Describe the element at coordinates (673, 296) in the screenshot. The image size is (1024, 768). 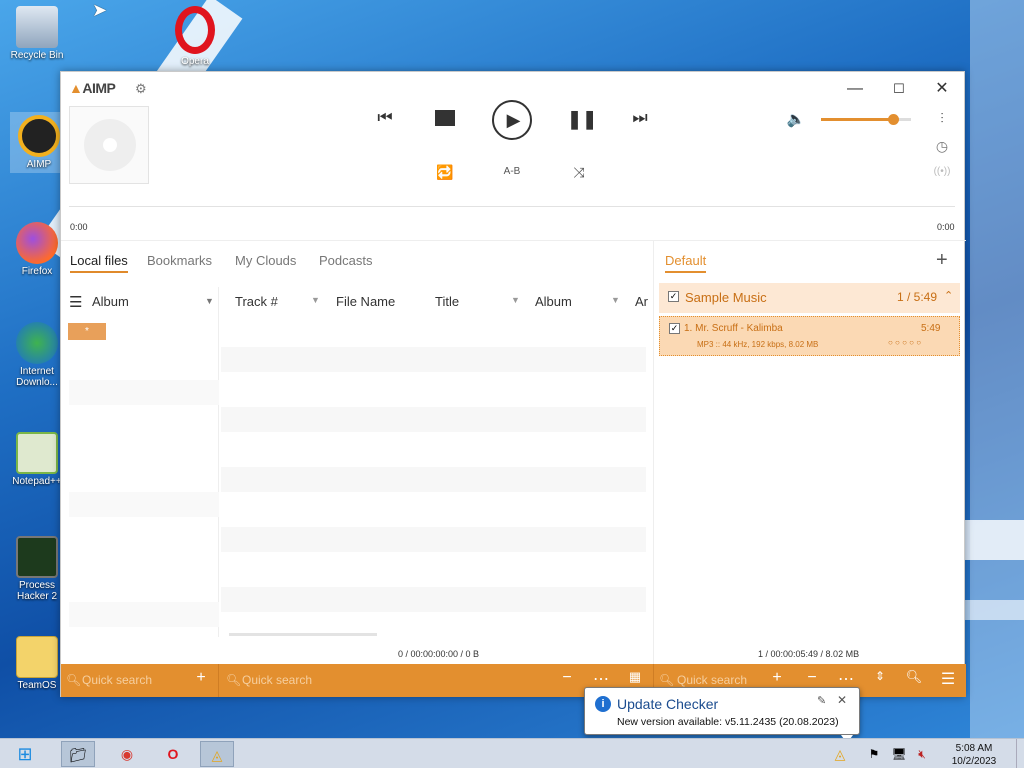
I see `group-checkbox: ✓` at that location.